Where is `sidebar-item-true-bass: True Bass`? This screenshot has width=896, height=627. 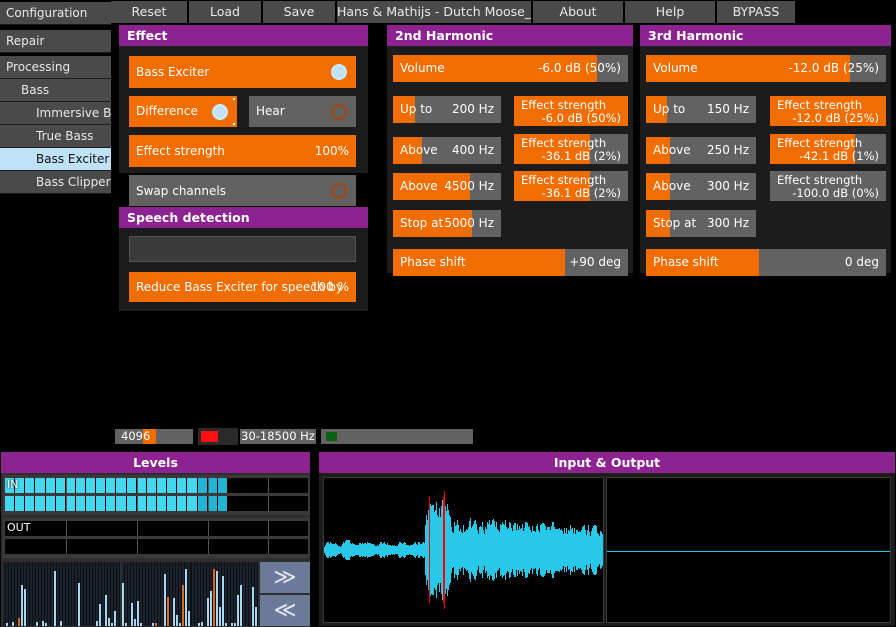
sidebar-item-true-bass: True Bass is located at coordinates (55, 136).